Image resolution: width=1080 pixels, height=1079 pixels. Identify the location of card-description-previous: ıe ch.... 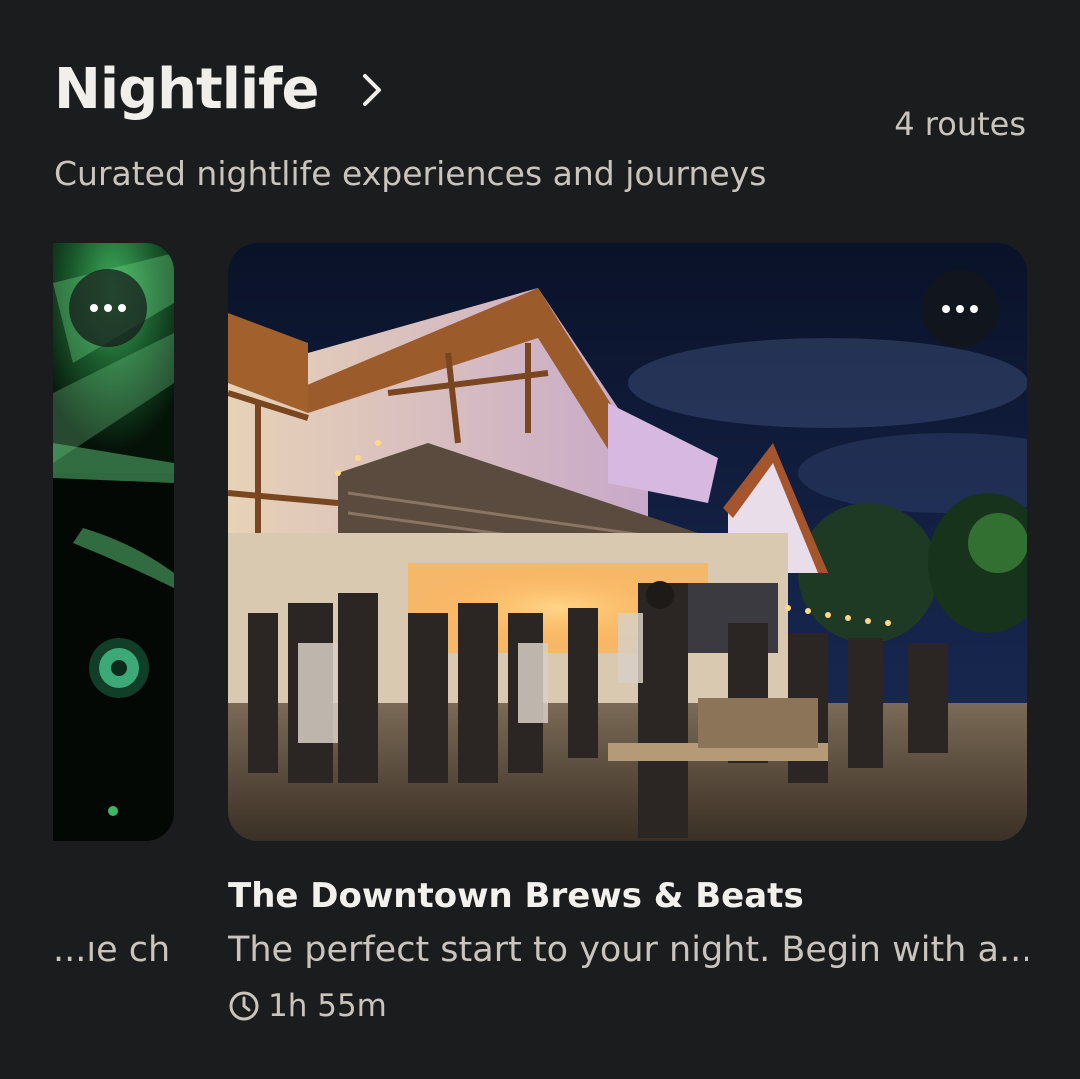
(112, 950).